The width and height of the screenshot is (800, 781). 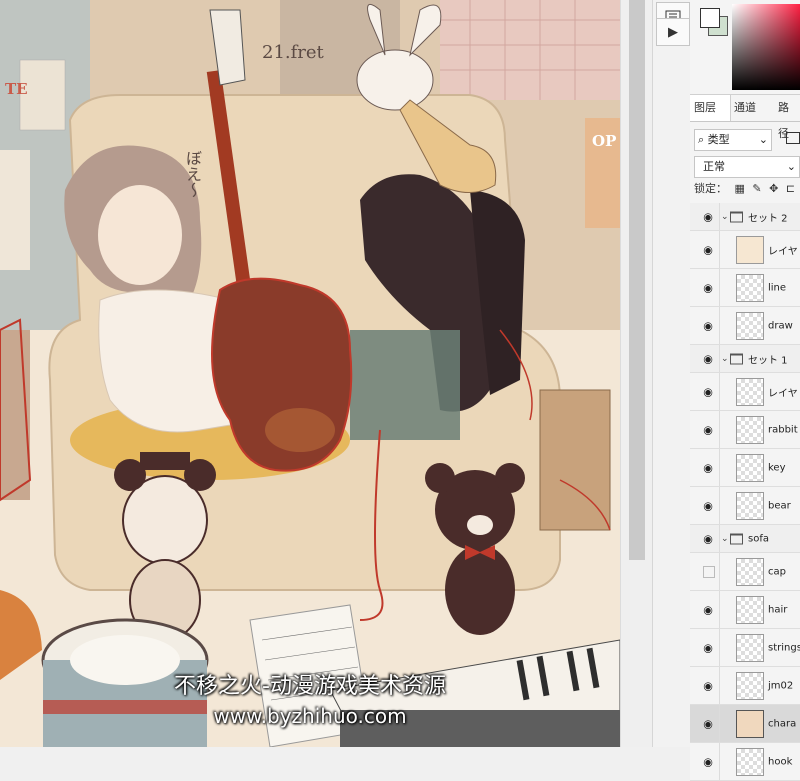 What do you see at coordinates (604, 141) in the screenshot?
I see `sign-right-text: OP` at bounding box center [604, 141].